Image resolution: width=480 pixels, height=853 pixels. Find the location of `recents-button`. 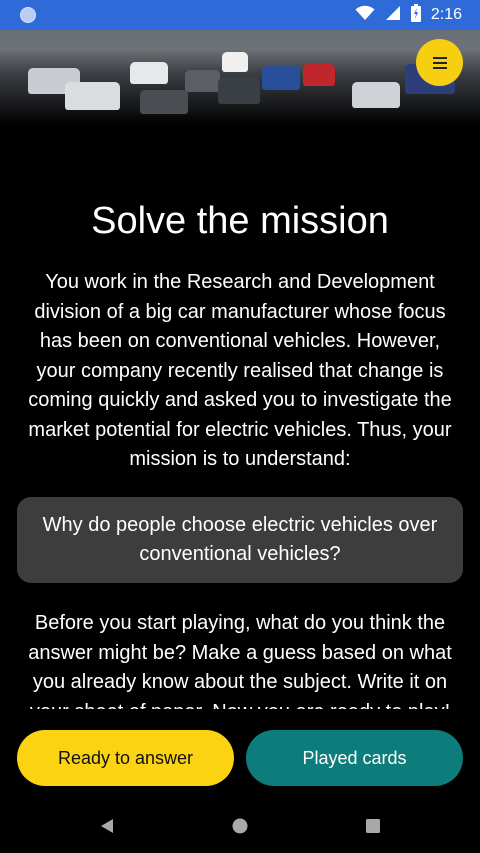

recents-button is located at coordinates (373, 826).